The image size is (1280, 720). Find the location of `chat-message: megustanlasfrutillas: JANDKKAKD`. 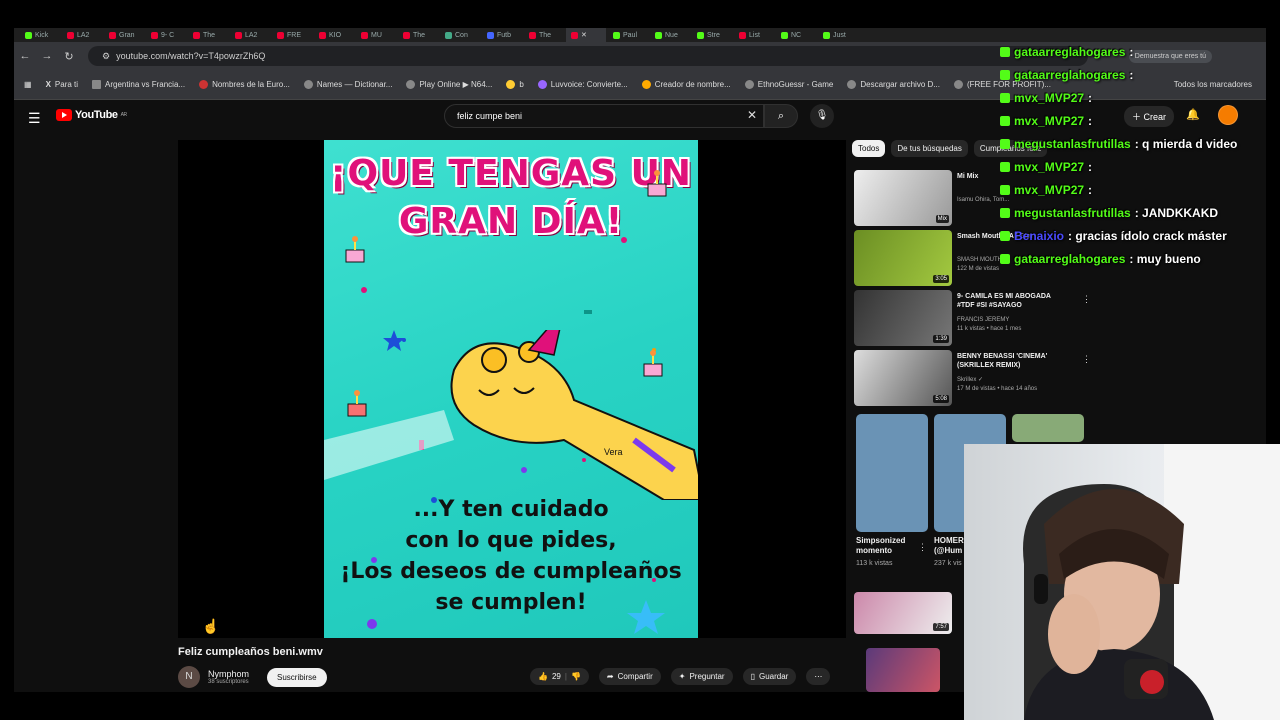

chat-message: megustanlasfrutillas: JANDKKAKD is located at coordinates (1140, 212).